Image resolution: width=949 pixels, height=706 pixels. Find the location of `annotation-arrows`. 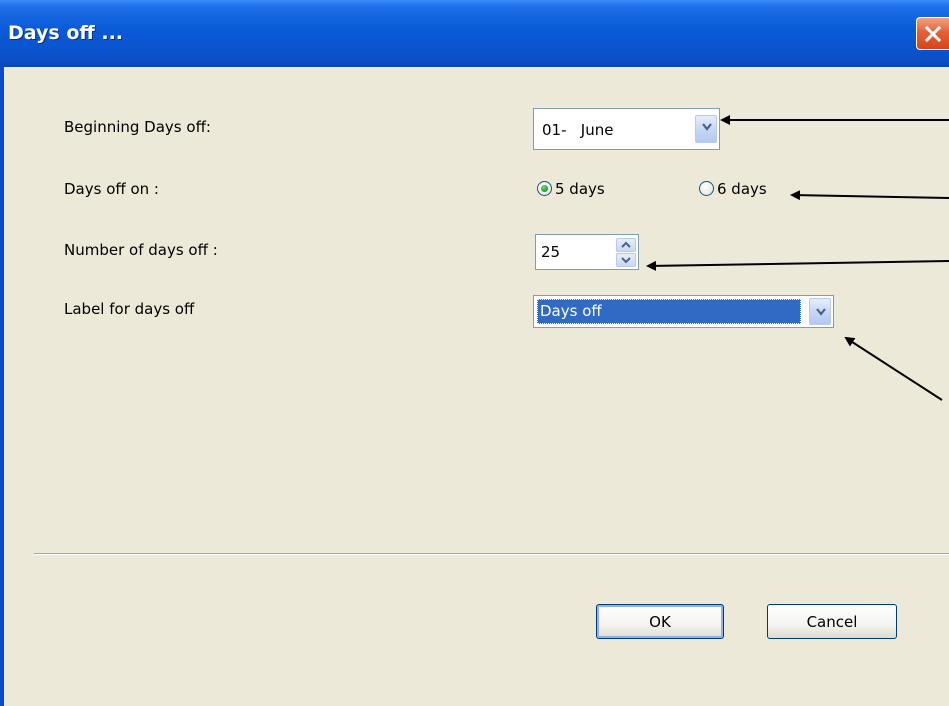

annotation-arrows is located at coordinates (797, 258).